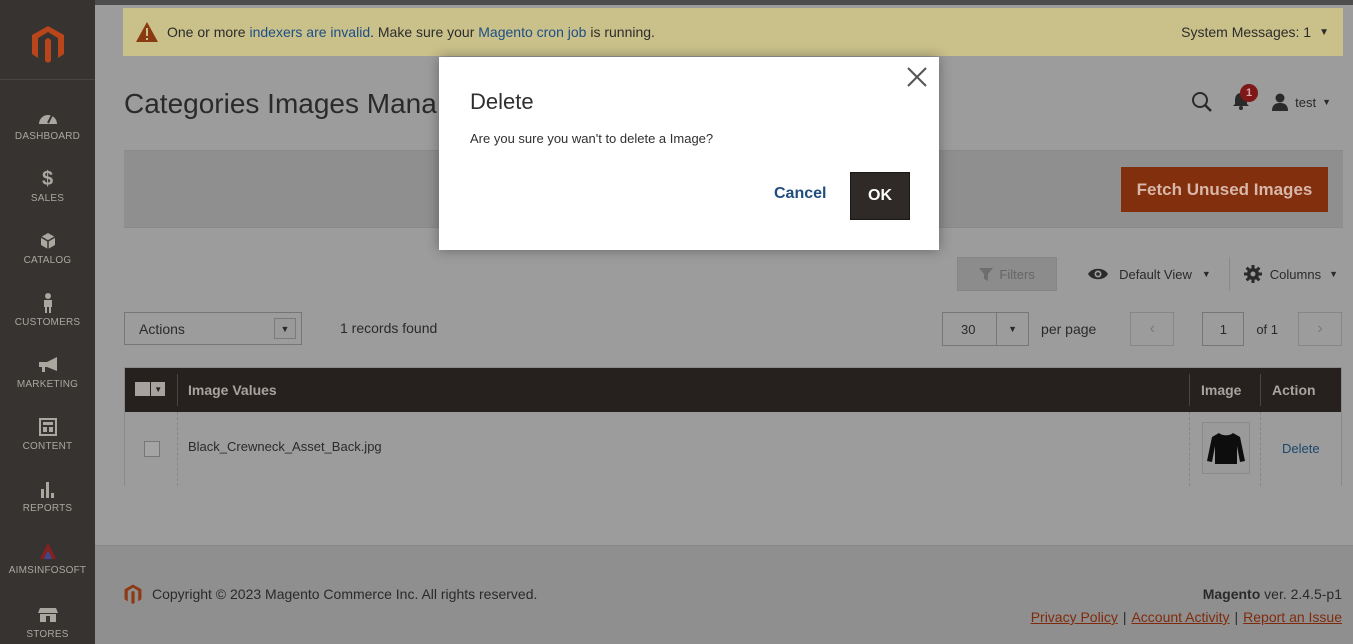  What do you see at coordinates (1306, 102) in the screenshot?
I see `user-name: test` at bounding box center [1306, 102].